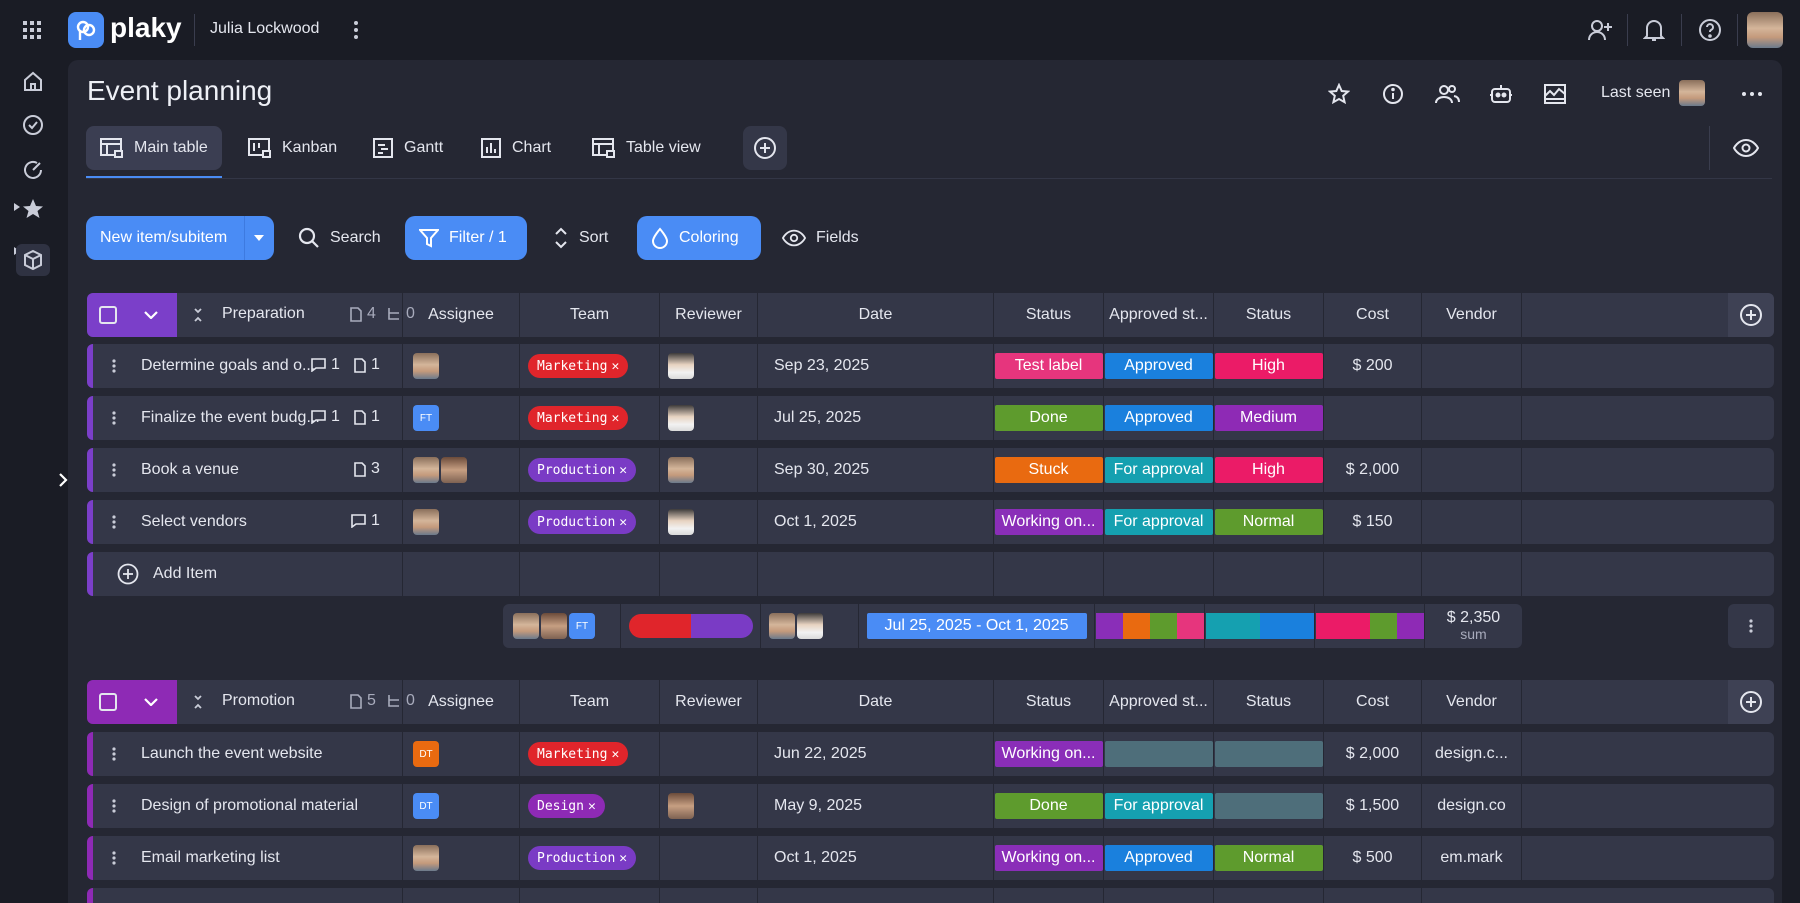 The height and width of the screenshot is (903, 1800). What do you see at coordinates (466, 238) in the screenshot?
I see `filter-button: Filter / 1` at bounding box center [466, 238].